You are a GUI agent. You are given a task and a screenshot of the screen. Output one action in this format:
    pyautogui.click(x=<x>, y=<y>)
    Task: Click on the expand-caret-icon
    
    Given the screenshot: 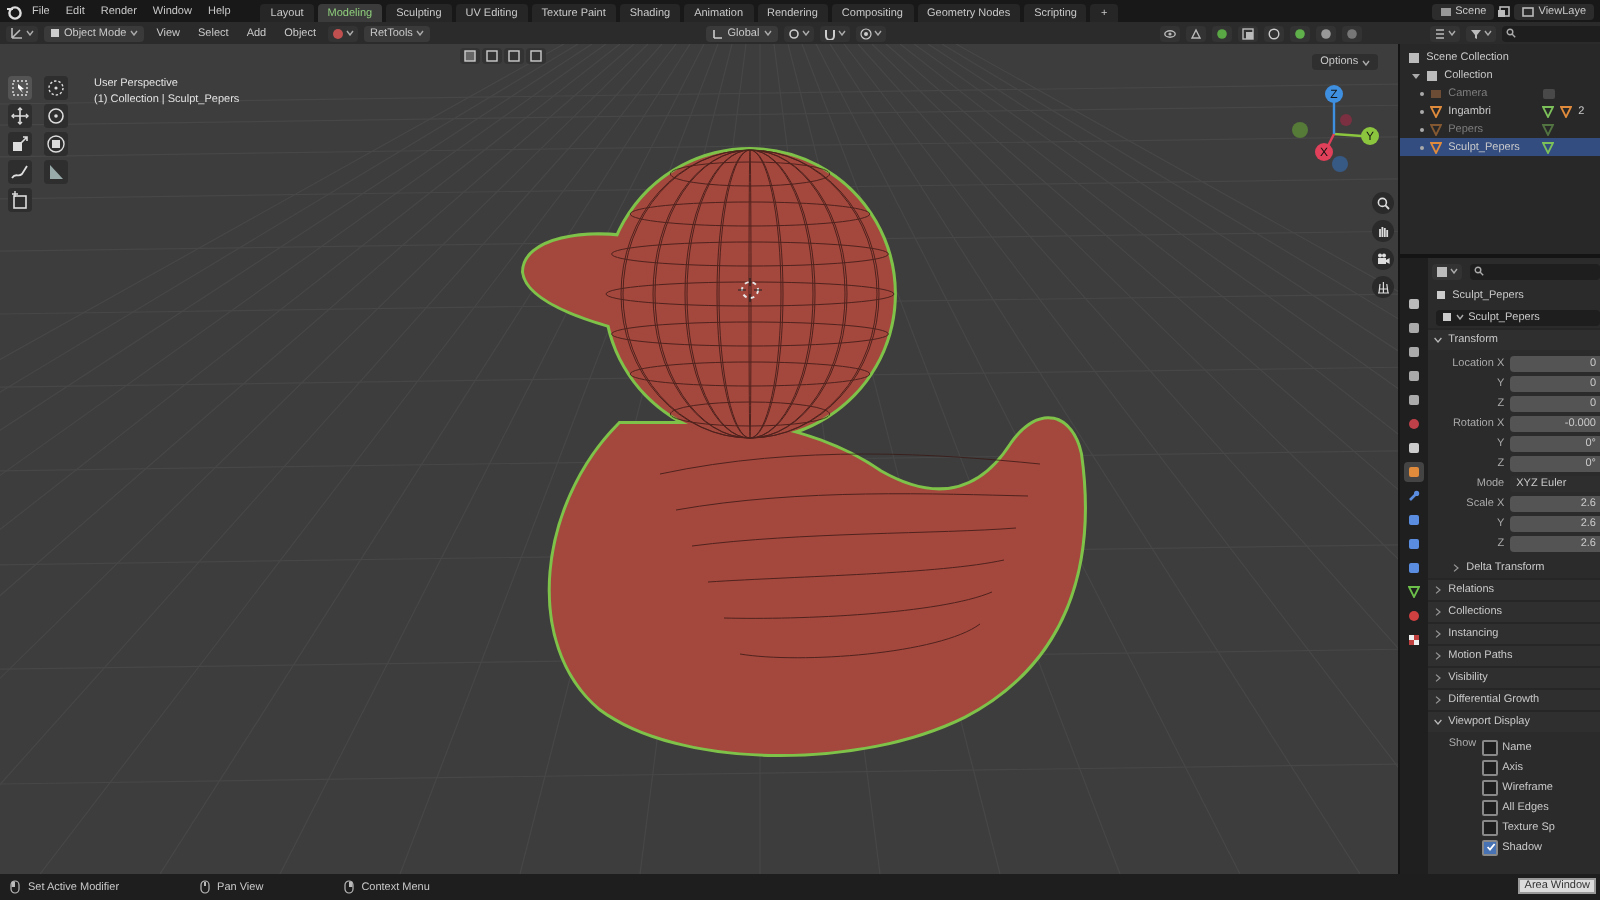 What is the action you would take?
    pyautogui.click(x=1416, y=75)
    